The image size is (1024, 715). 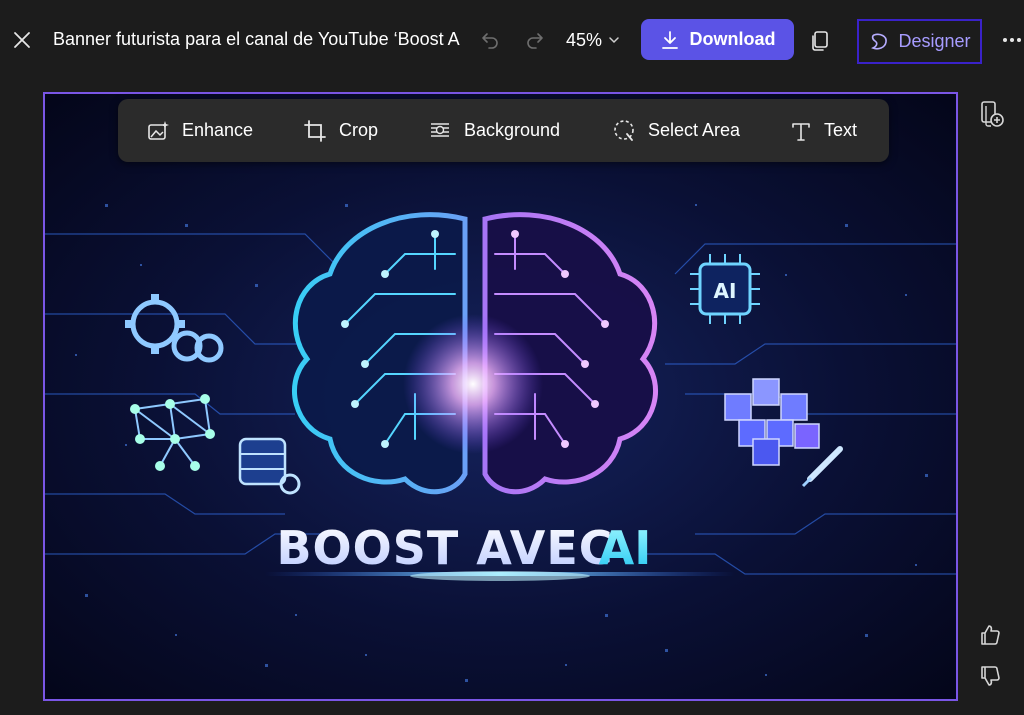 I want to click on enhance-button: Enhance, so click(x=199, y=130).